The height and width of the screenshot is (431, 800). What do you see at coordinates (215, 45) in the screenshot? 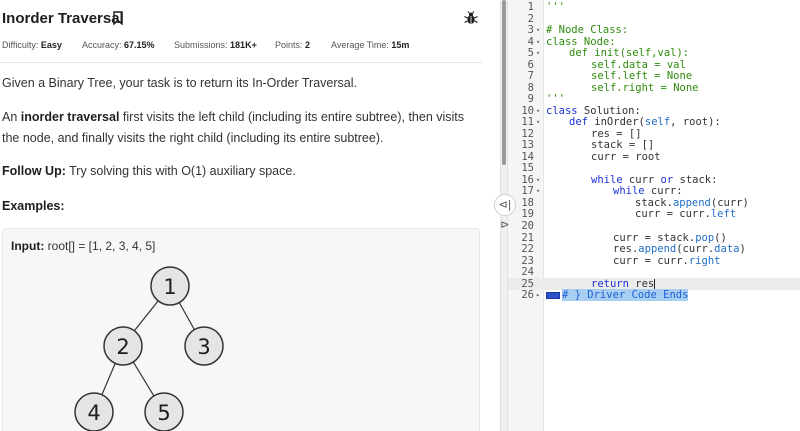
I see `submissions-meta: Submissions: 181K+` at bounding box center [215, 45].